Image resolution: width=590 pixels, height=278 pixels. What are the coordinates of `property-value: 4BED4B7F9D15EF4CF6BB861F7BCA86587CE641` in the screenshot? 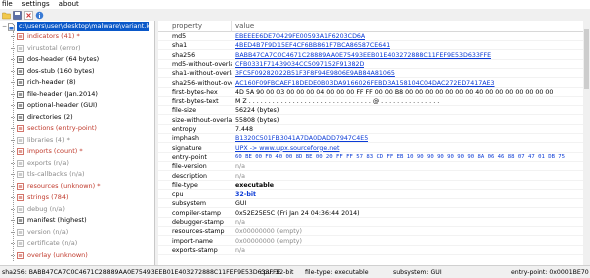 It's located at (311, 45).